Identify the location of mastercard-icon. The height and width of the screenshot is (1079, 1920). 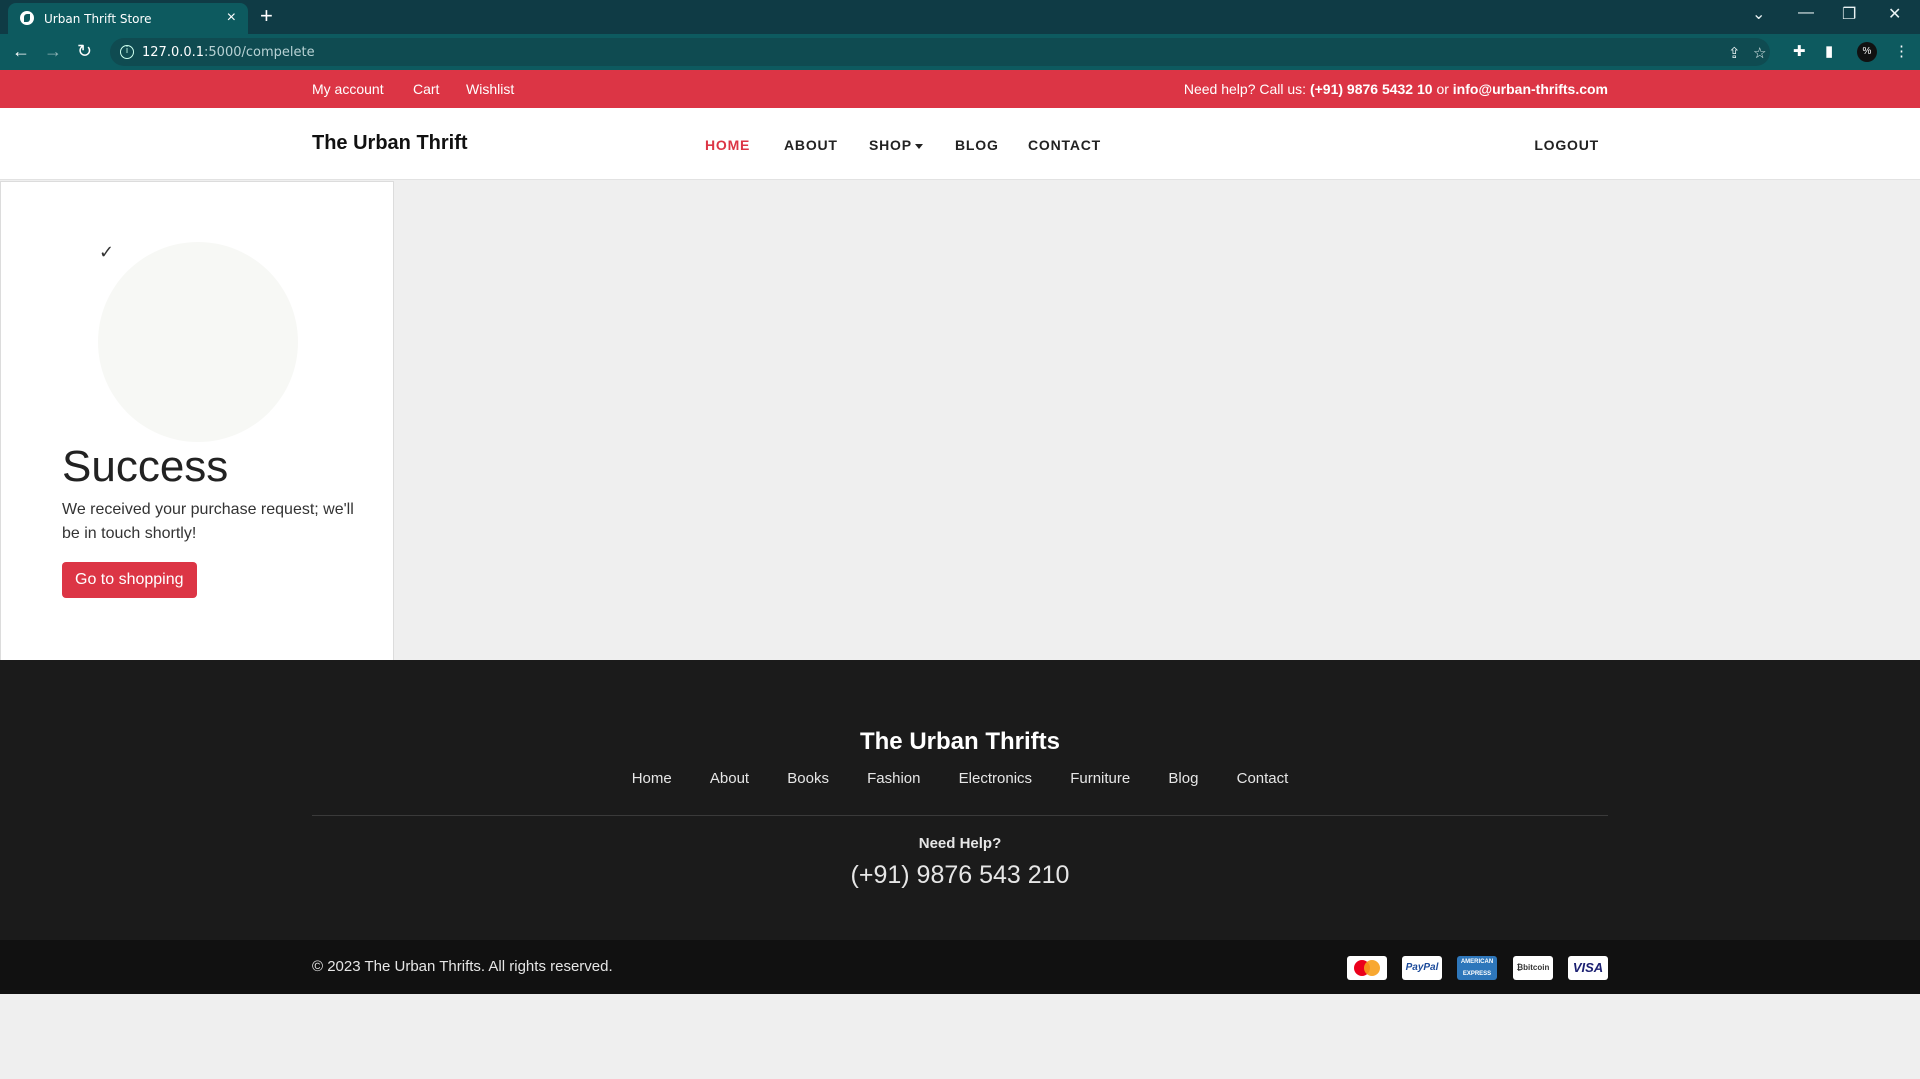
(1367, 968).